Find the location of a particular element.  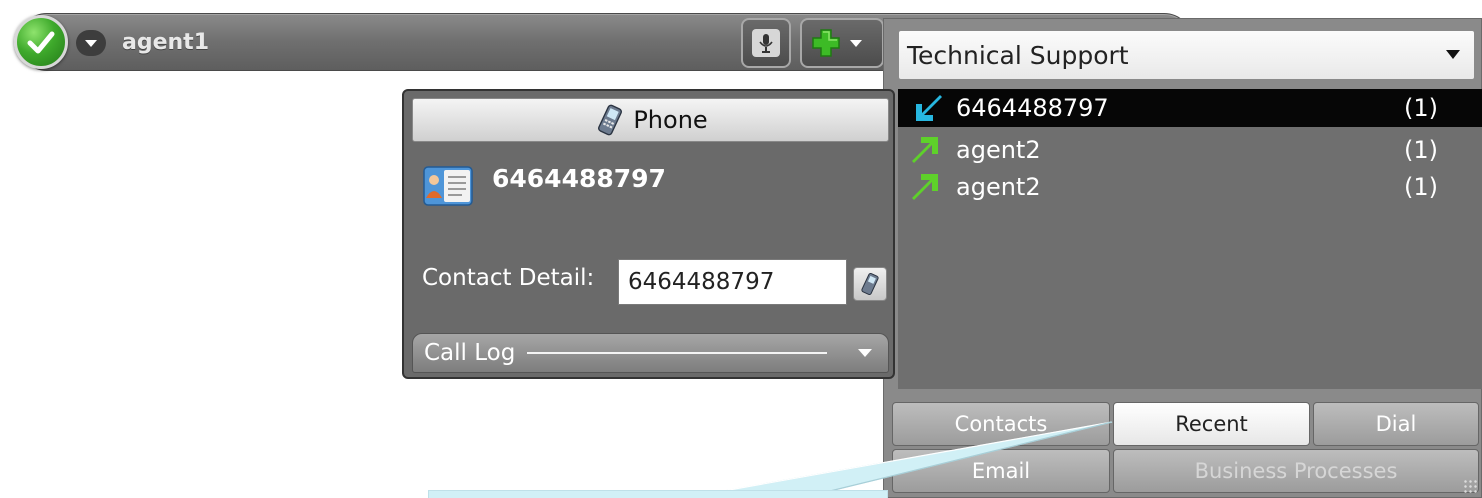

tooltip-callout is located at coordinates (658, 494).